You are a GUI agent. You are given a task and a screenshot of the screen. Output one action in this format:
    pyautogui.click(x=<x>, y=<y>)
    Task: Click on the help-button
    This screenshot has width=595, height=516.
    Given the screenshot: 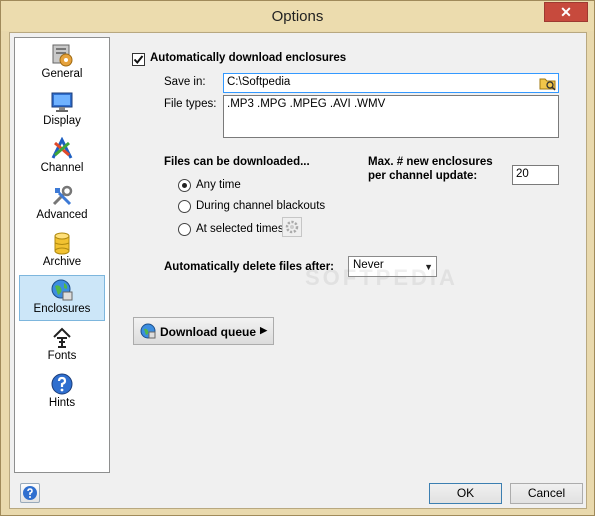 What is the action you would take?
    pyautogui.click(x=30, y=493)
    